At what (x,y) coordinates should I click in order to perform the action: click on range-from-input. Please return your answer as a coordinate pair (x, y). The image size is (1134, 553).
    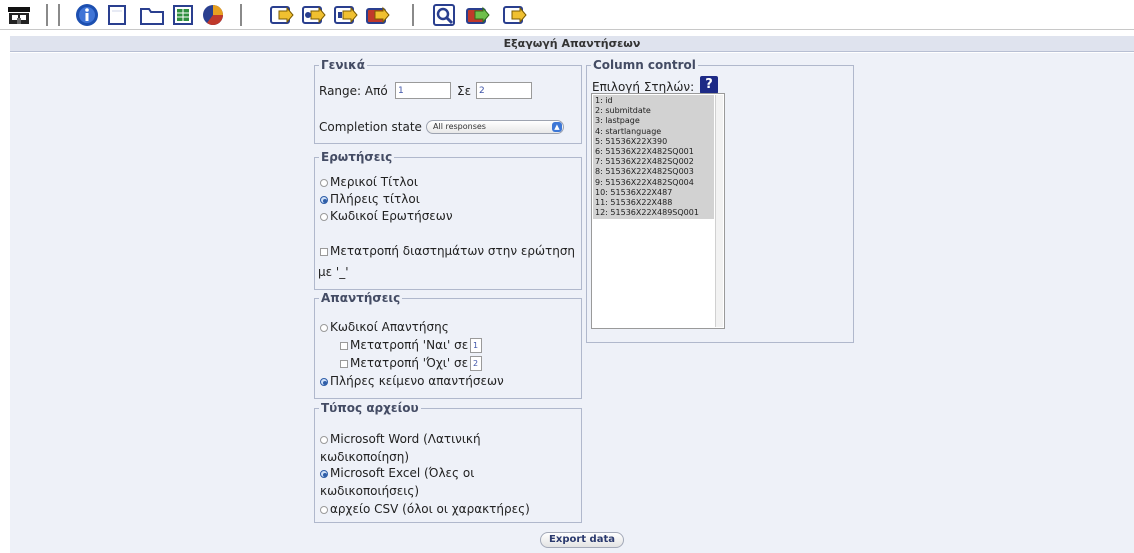
    Looking at the image, I should click on (423, 90).